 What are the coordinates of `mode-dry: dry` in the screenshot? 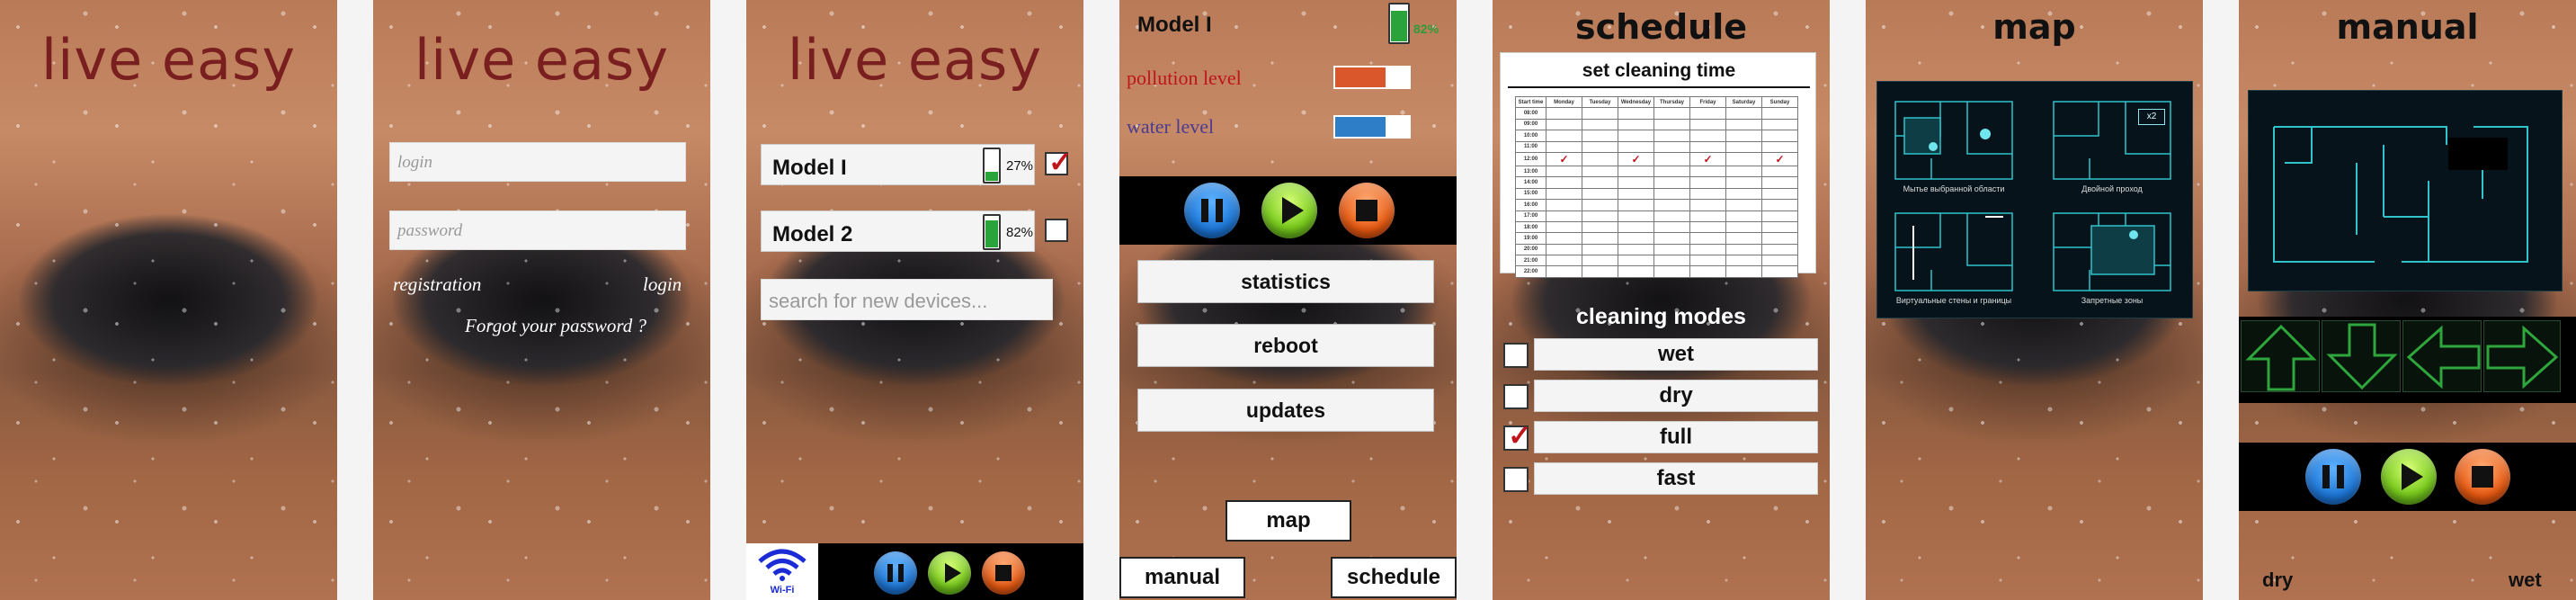 It's located at (1676, 396).